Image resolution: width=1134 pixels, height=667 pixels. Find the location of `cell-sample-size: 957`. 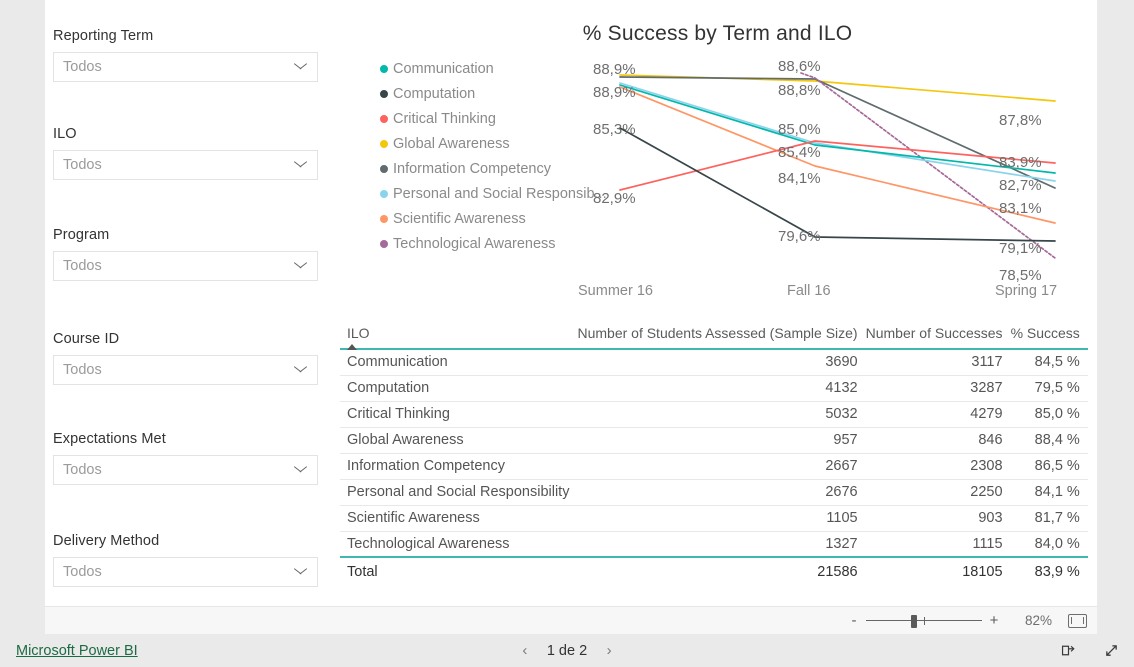

cell-sample-size: 957 is located at coordinates (721, 440).